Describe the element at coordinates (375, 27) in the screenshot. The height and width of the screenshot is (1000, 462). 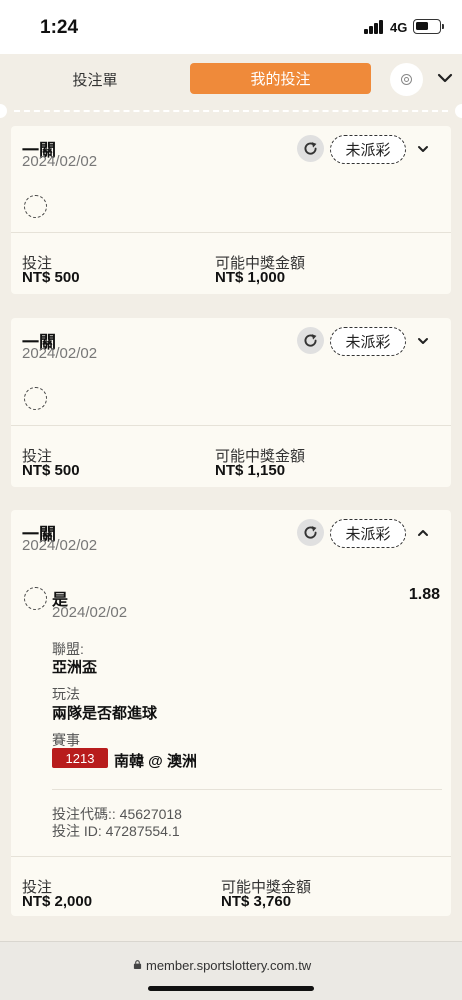
I see `cellular-signal-icon` at that location.